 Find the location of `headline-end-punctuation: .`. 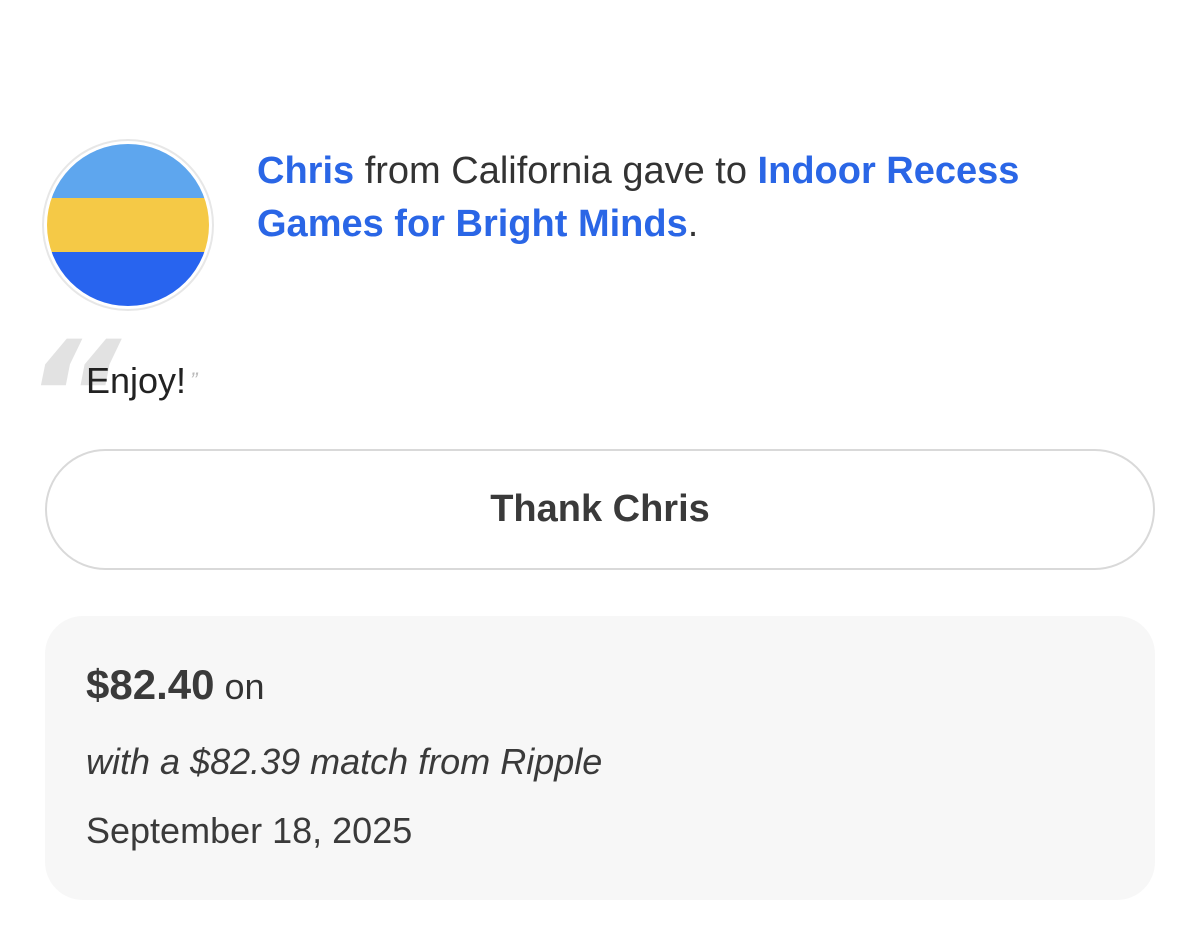

headline-end-punctuation: . is located at coordinates (693, 224).